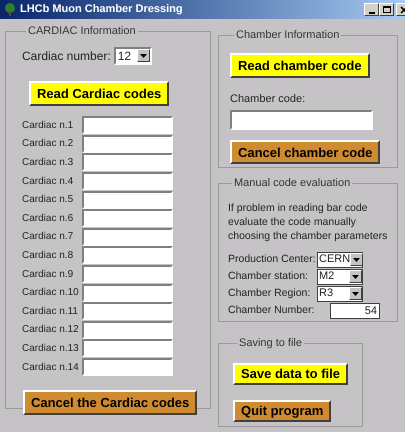 This screenshot has height=432, width=405. I want to click on tree-icon, so click(10, 9).